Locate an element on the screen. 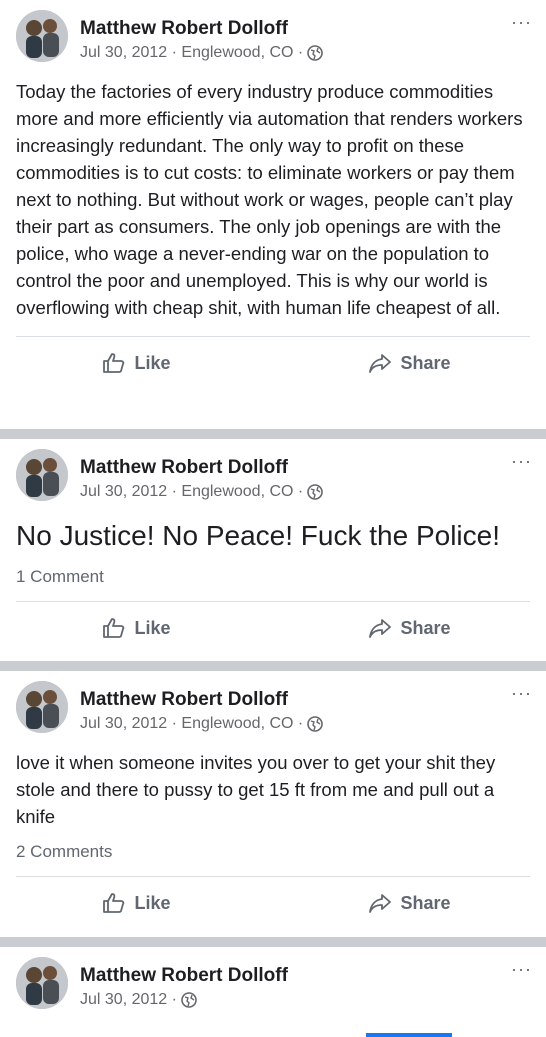  comment-count: 2 Comments is located at coordinates (273, 852).